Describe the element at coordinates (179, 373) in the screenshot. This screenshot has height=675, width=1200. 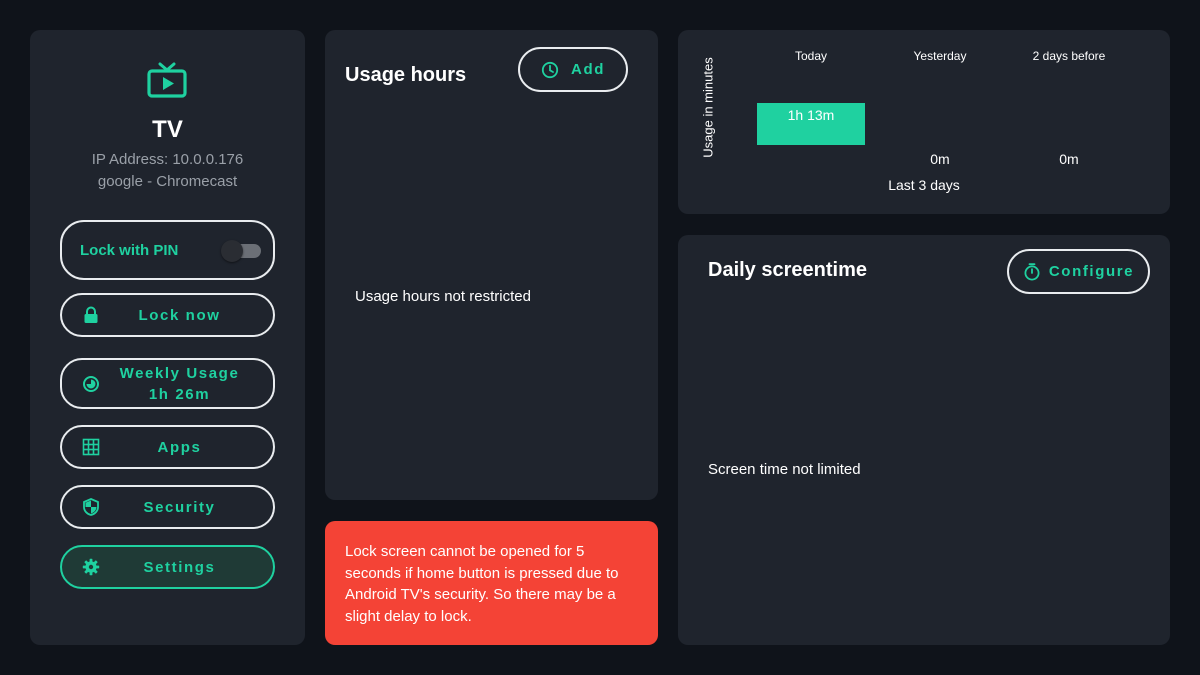
I see `weekly-usage-label: Weekly Usage` at that location.